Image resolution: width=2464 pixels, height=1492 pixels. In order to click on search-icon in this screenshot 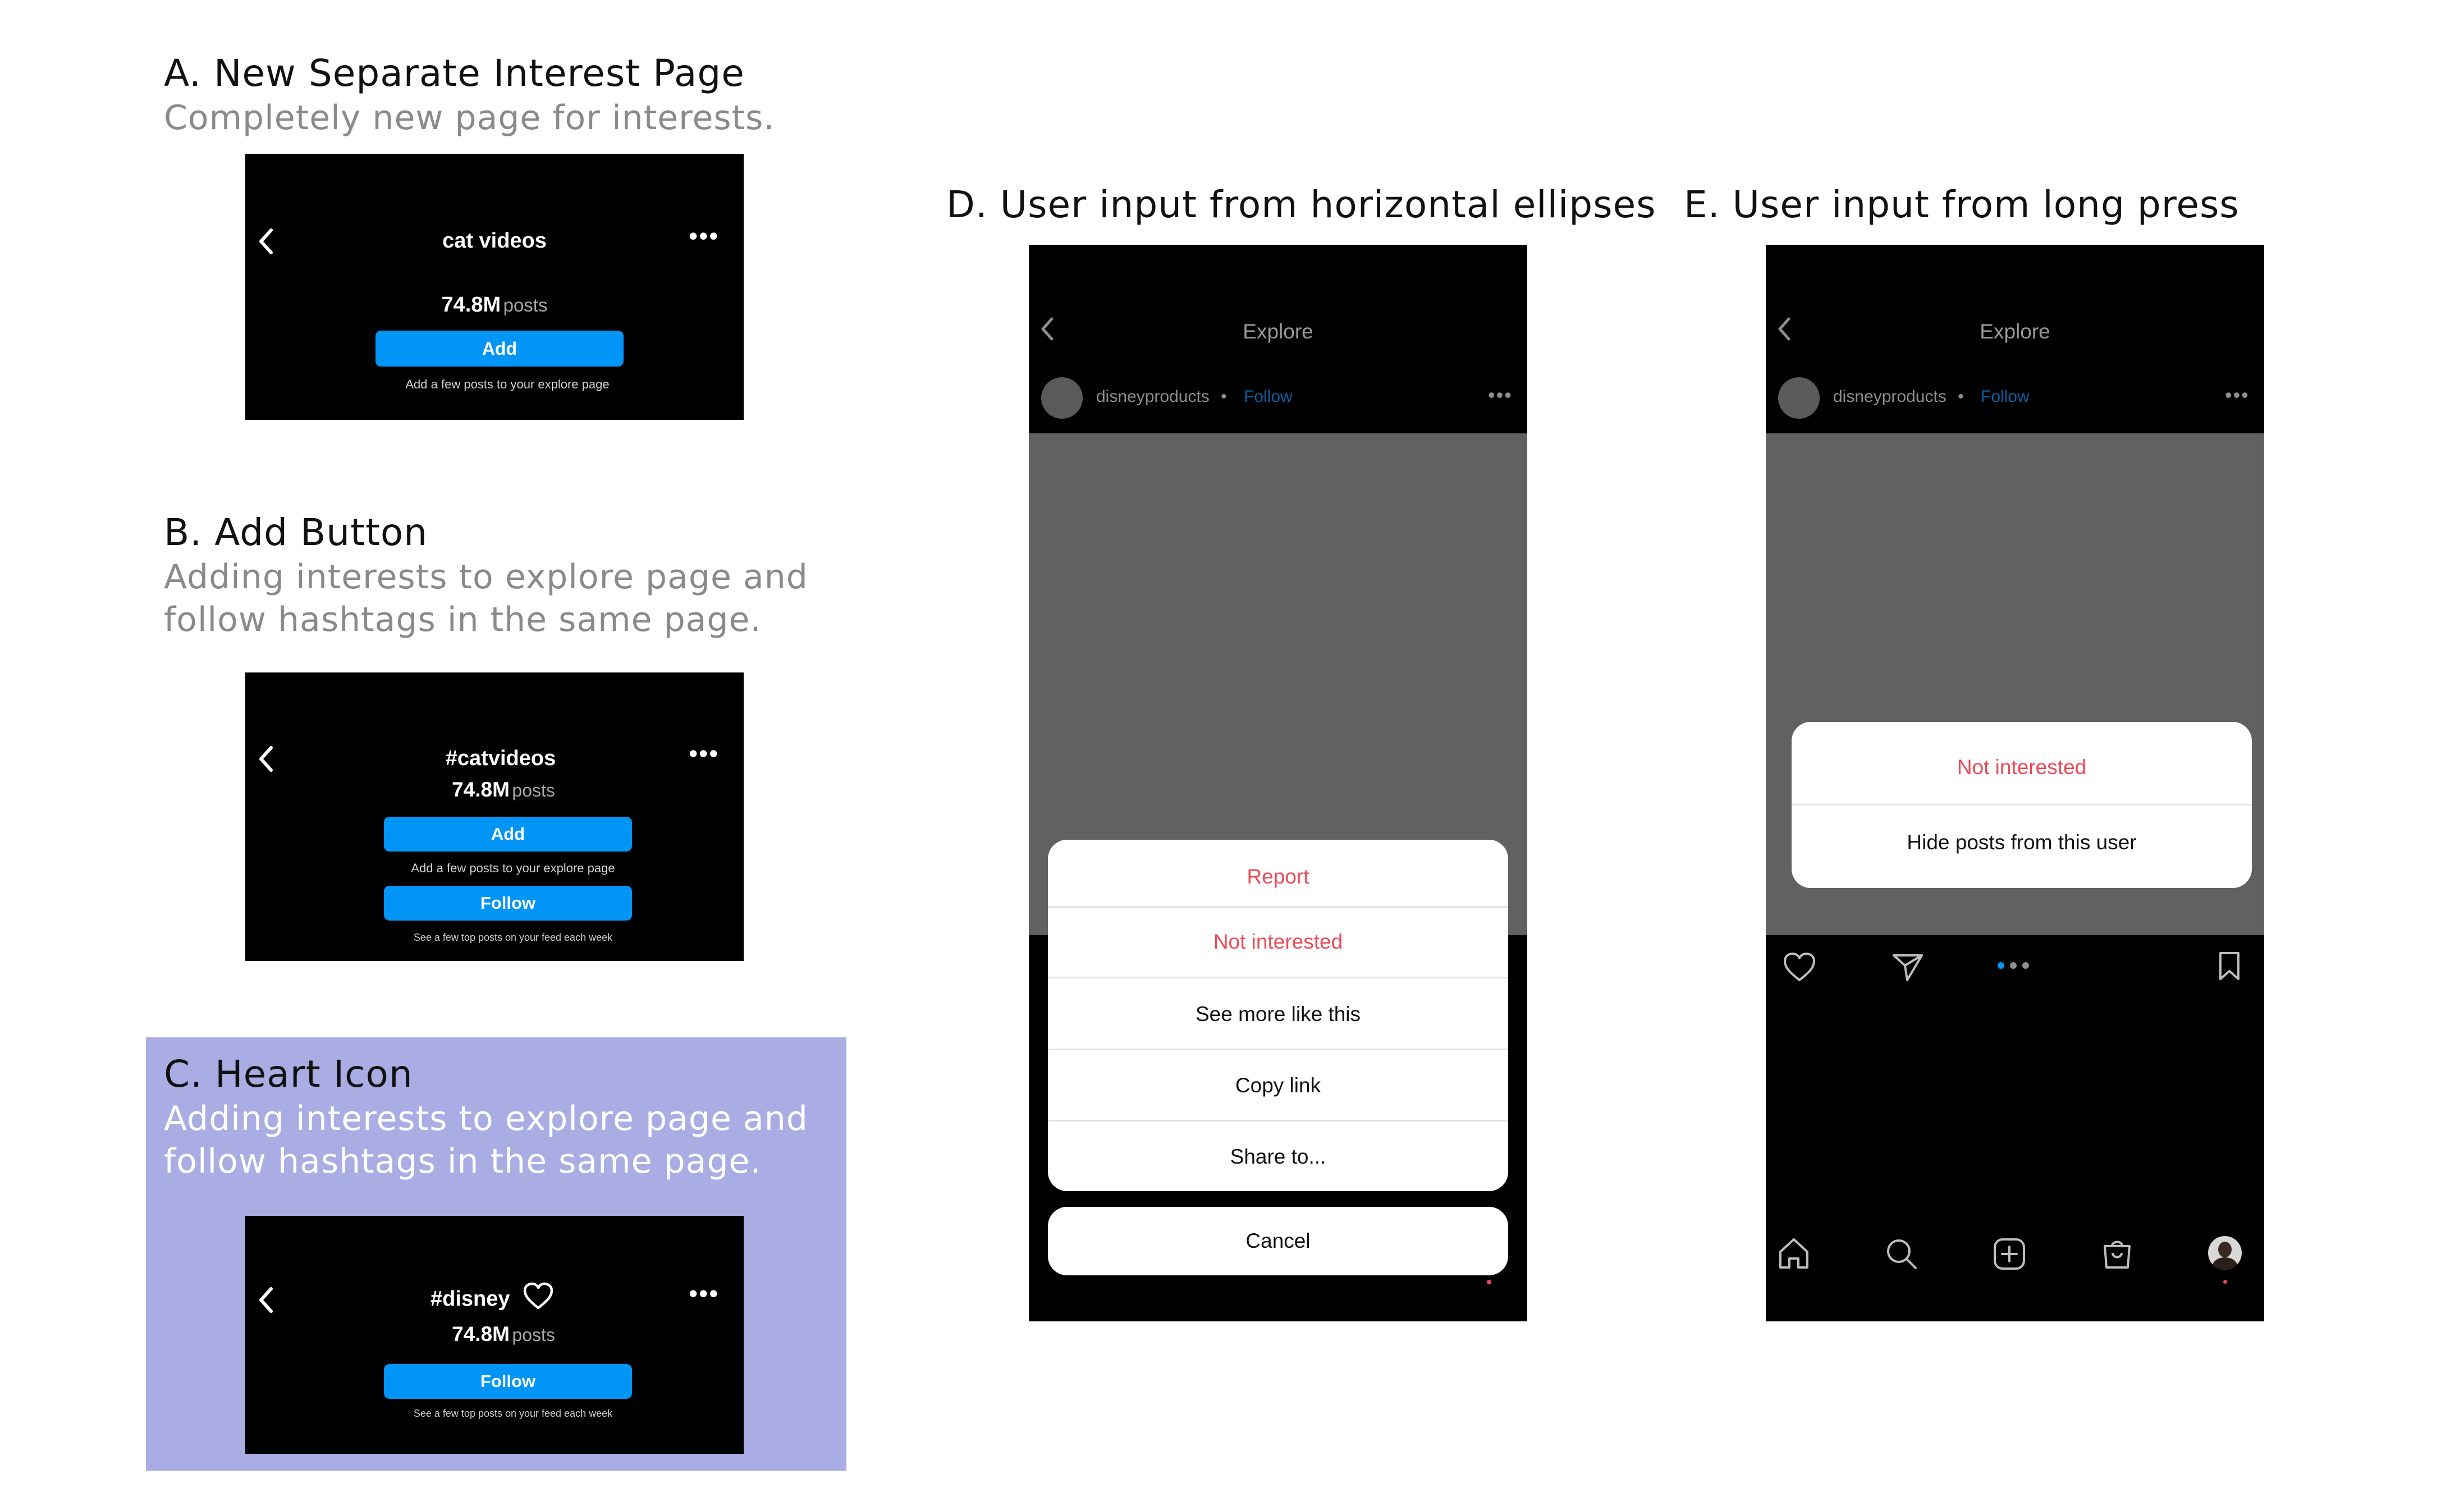, I will do `click(1901, 1254)`.